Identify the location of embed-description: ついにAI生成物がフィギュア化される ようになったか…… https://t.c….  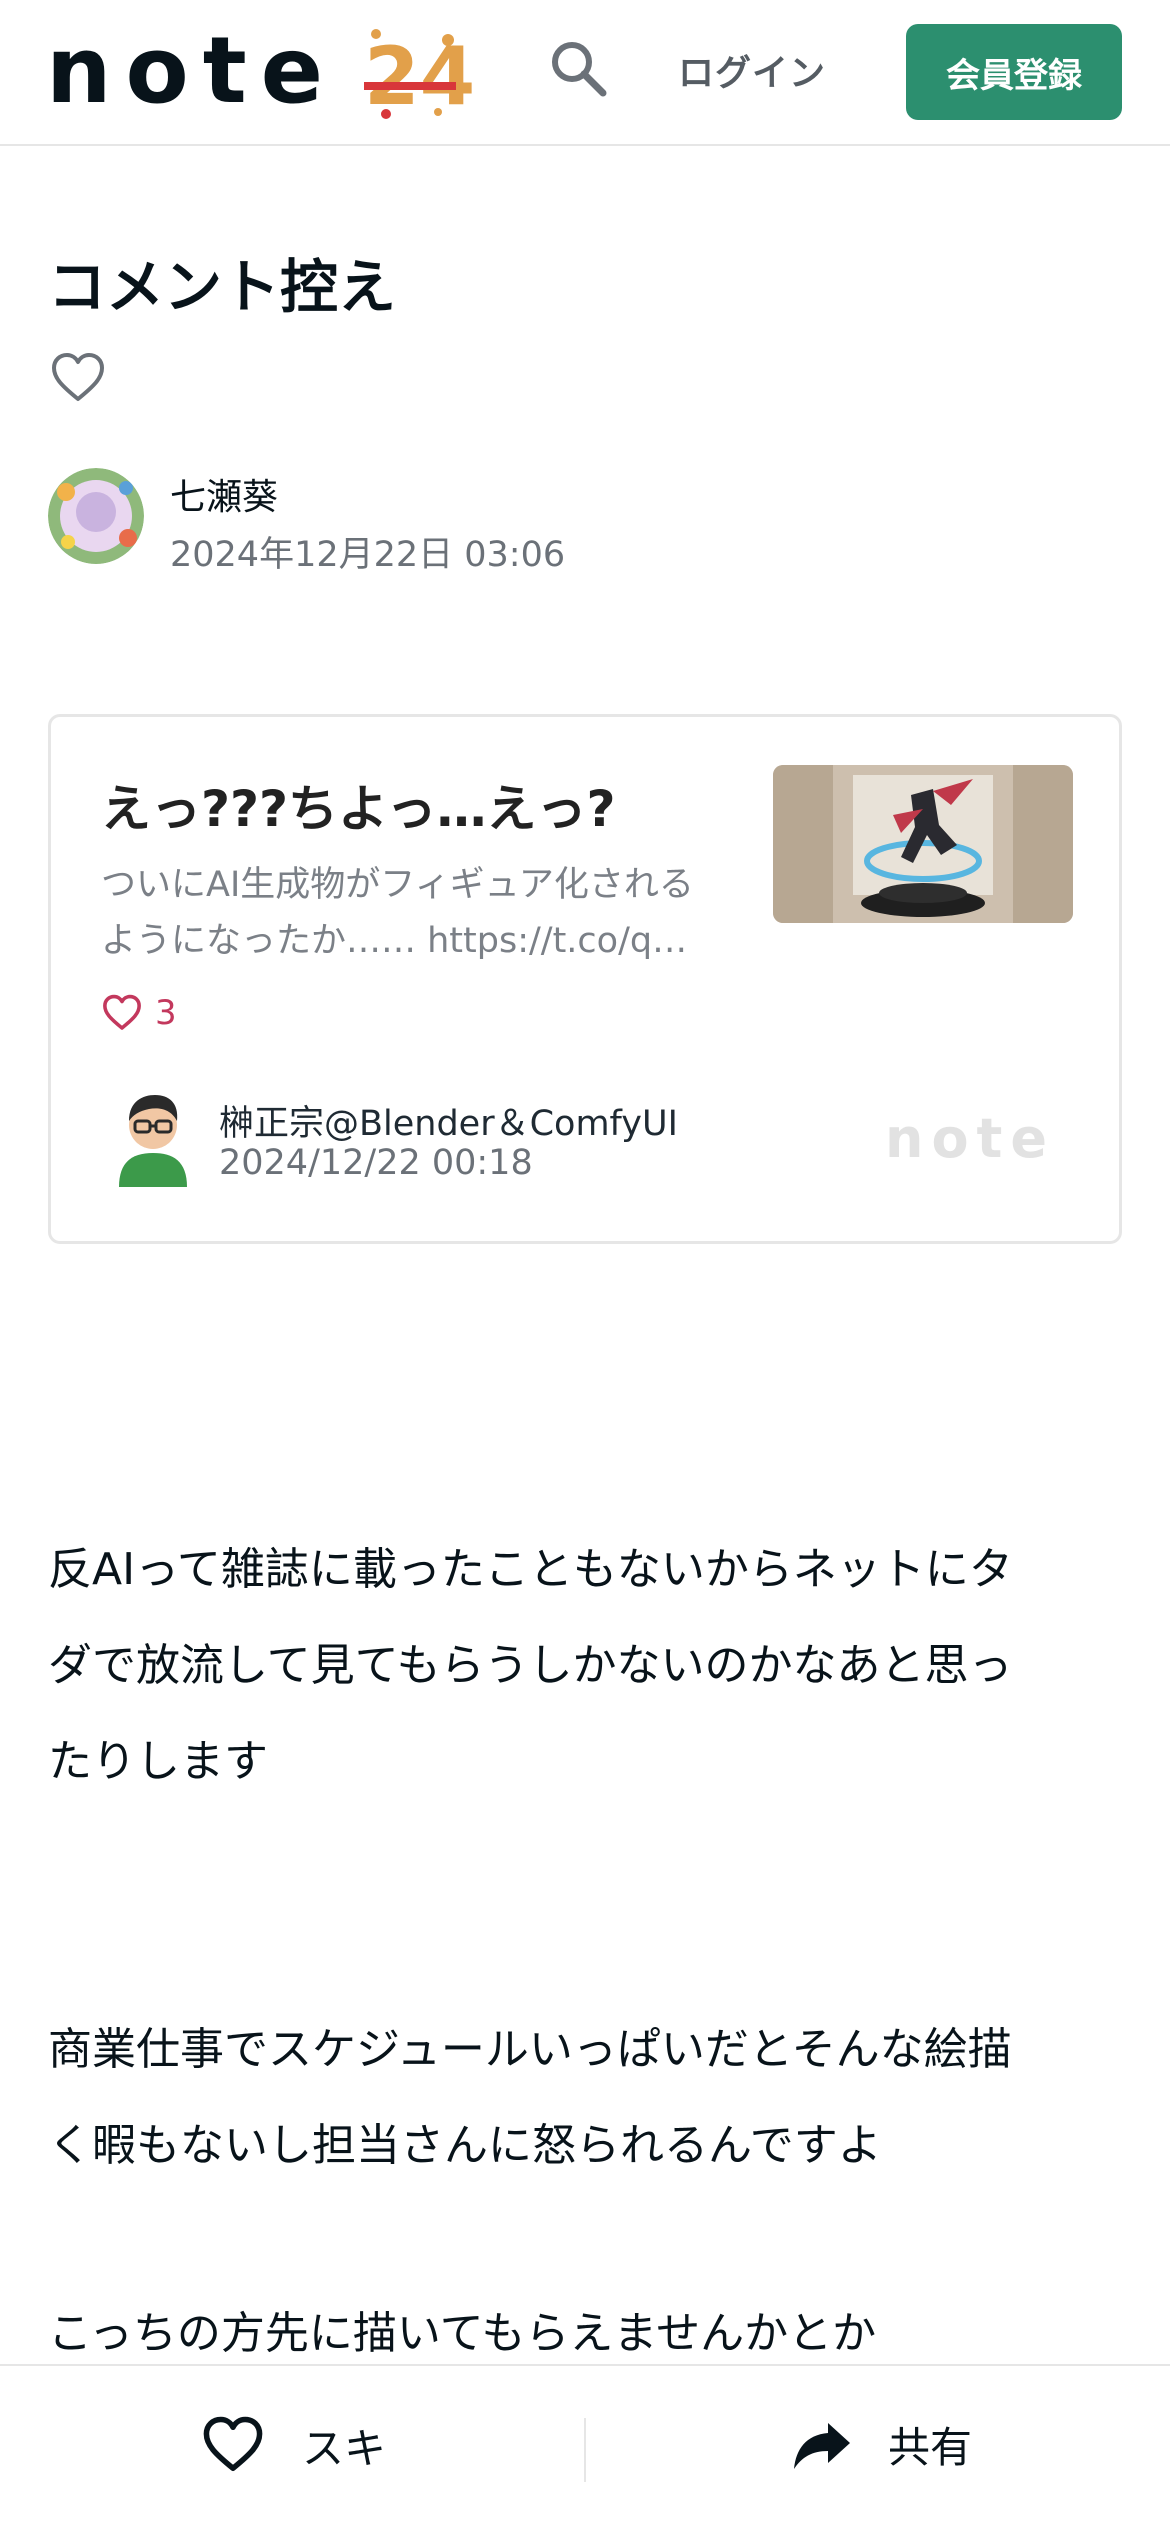
(411, 913).